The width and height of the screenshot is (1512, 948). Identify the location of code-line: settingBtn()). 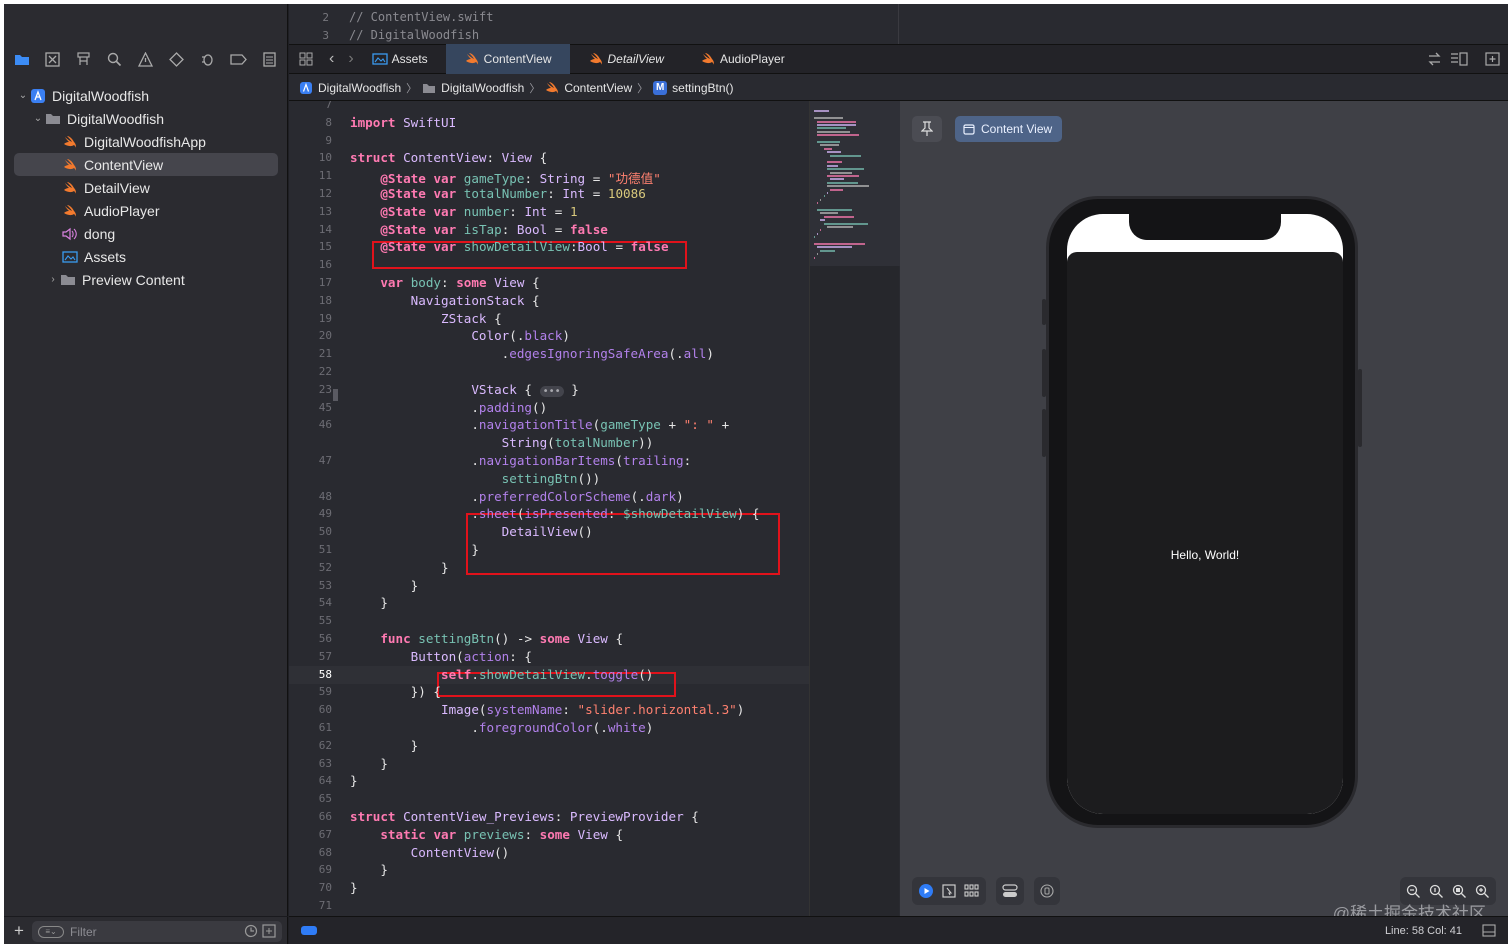
(475, 478).